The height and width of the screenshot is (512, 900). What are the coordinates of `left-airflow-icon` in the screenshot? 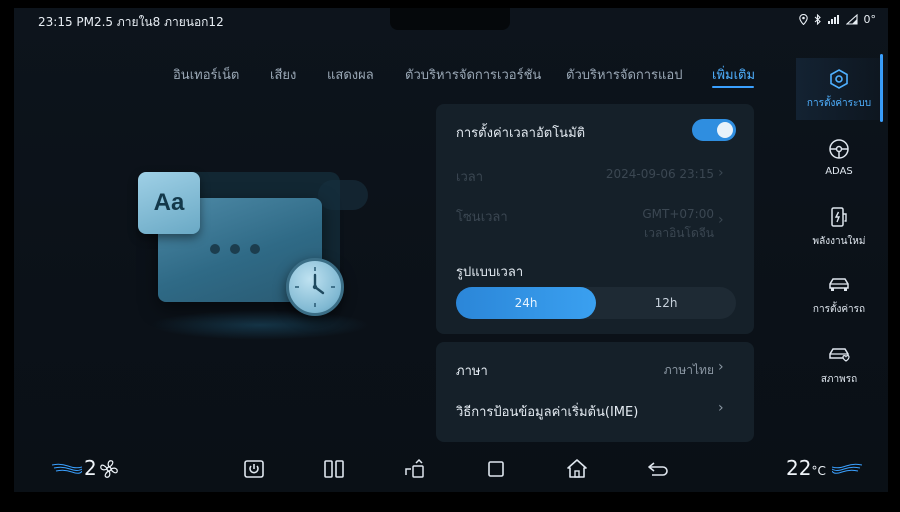 It's located at (67, 468).